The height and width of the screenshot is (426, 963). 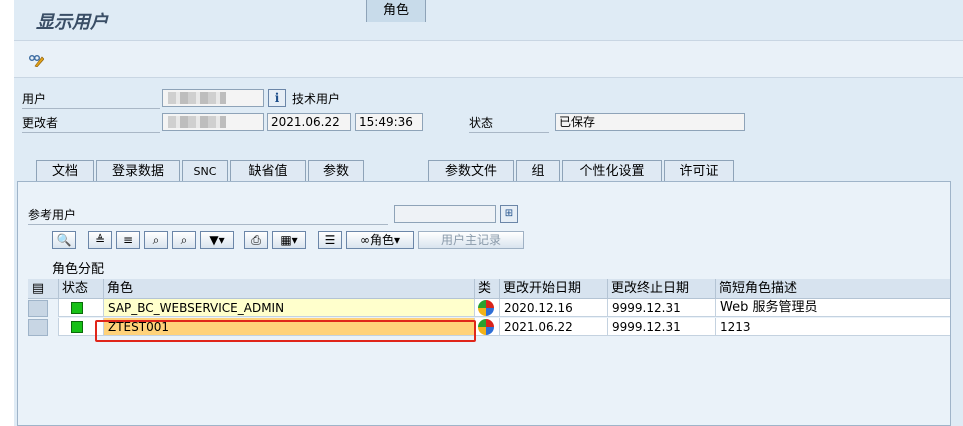 I want to click on title-bar: 显示用户, so click(x=488, y=20).